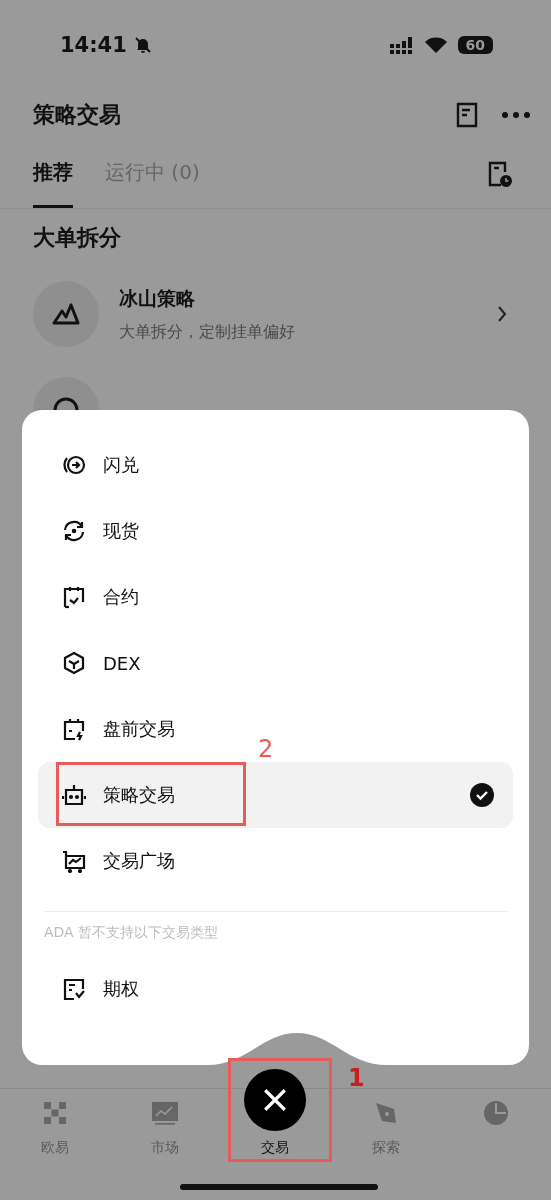 This screenshot has height=1200, width=551. I want to click on close-icon, so click(275, 1100).